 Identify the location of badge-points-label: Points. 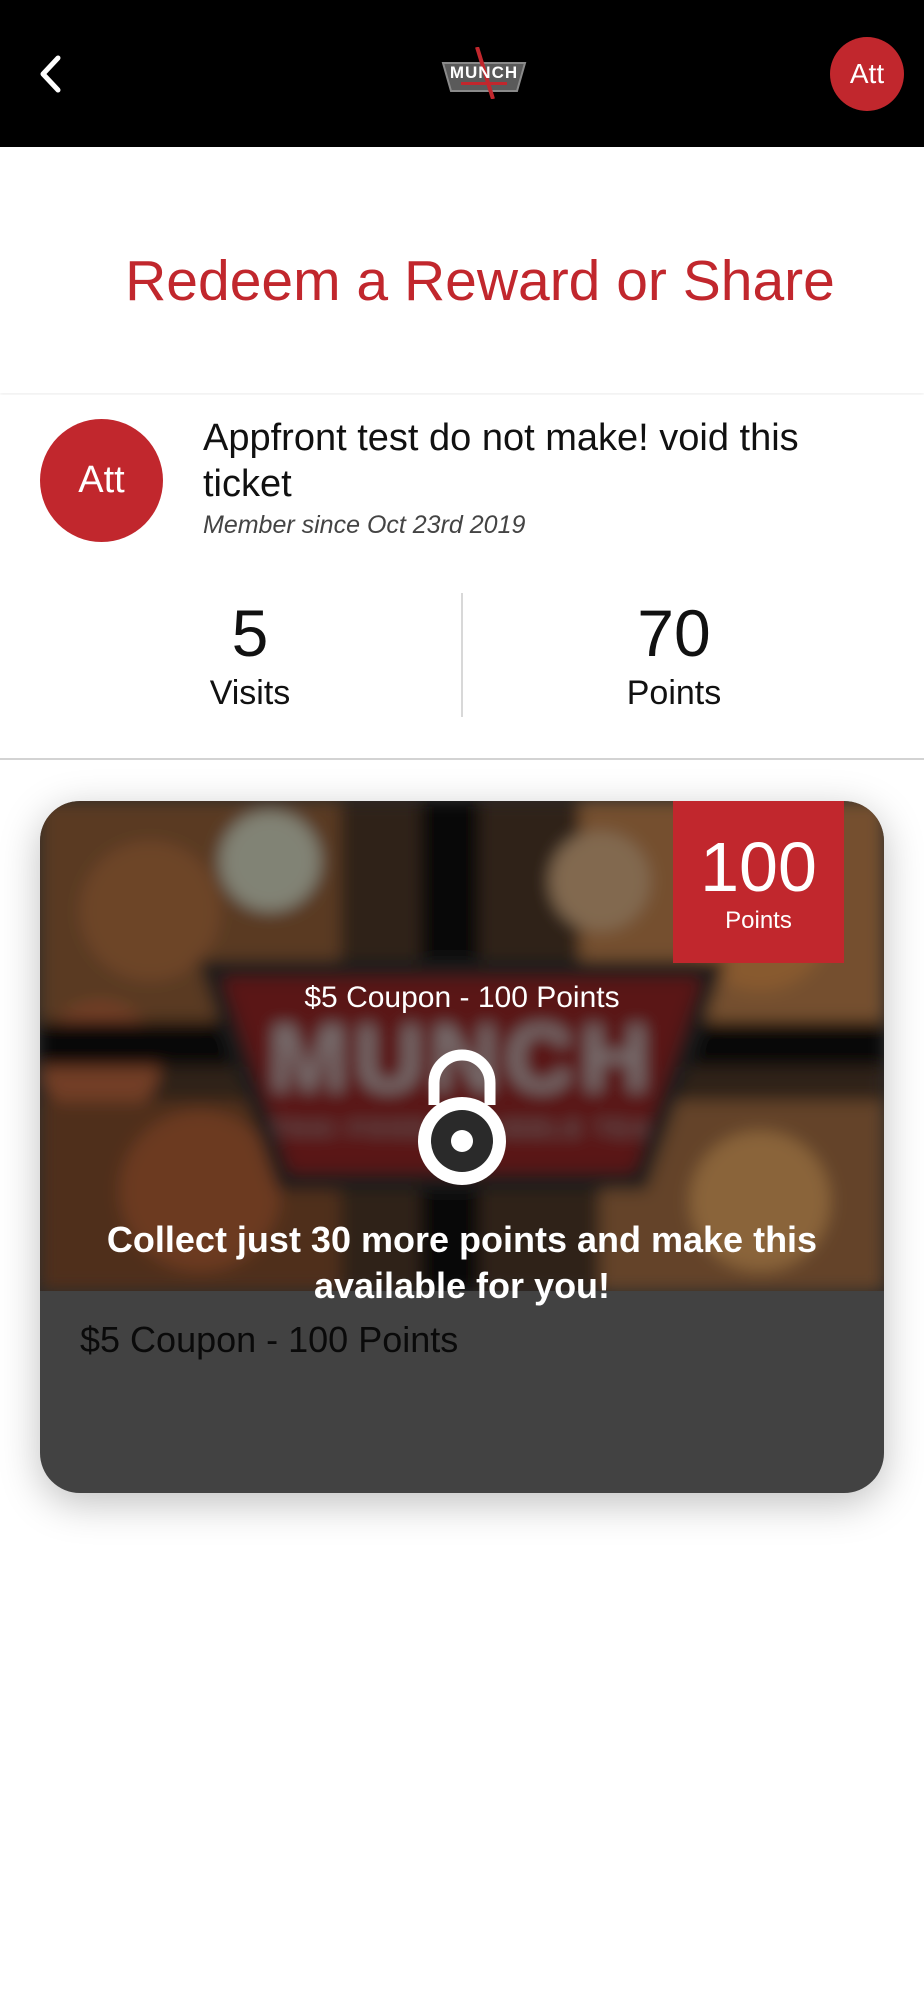
(758, 920).